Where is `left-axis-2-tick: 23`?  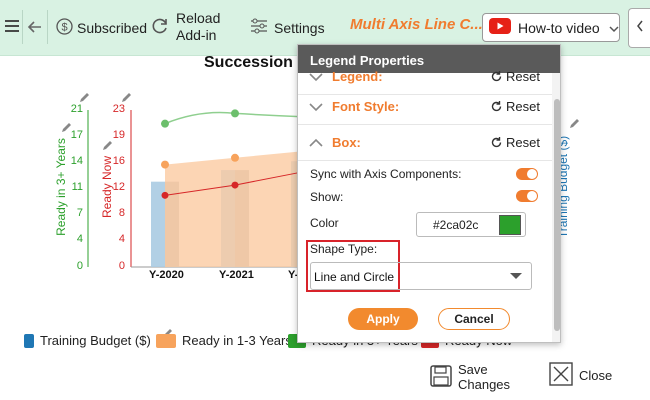
left-axis-2-tick: 23 is located at coordinates (118, 109).